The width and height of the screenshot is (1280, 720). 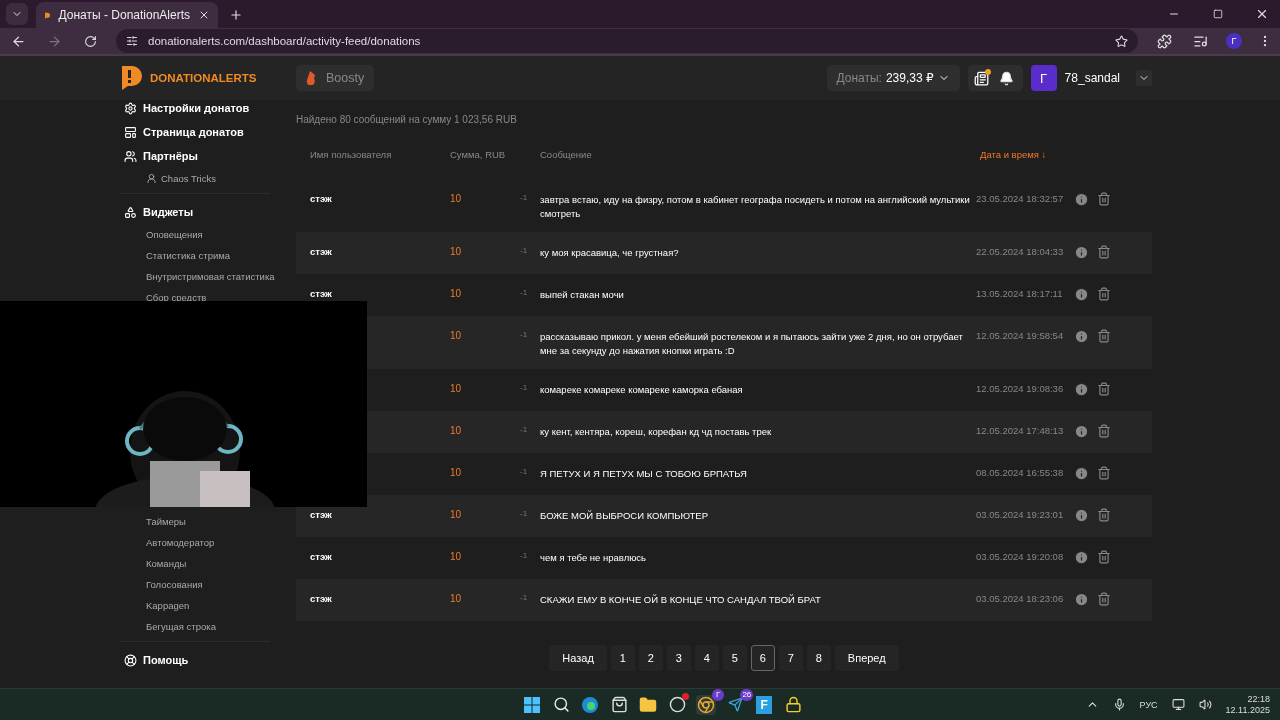 What do you see at coordinates (170, 156) in the screenshot?
I see `sidebar-section: Партнёры` at bounding box center [170, 156].